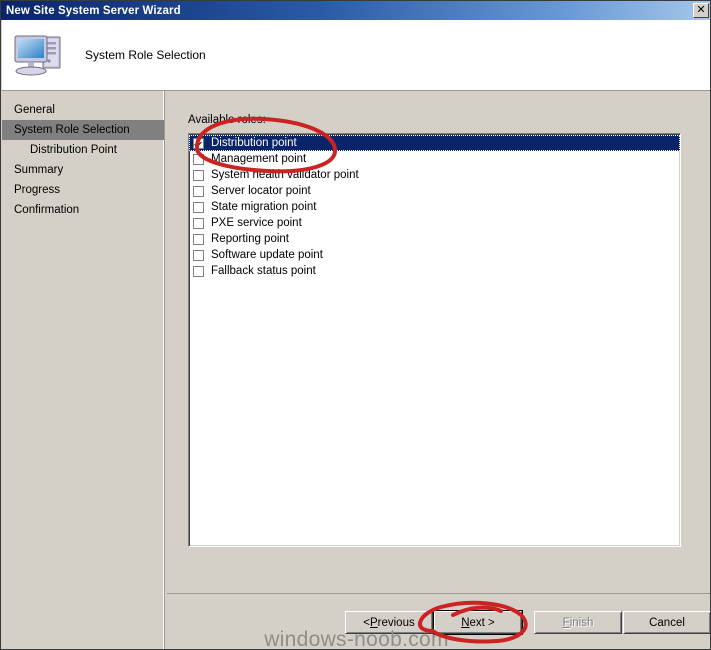 The image size is (711, 650). Describe the element at coordinates (434, 207) in the screenshot. I see `role-row-state-migration-point: State migration point` at that location.